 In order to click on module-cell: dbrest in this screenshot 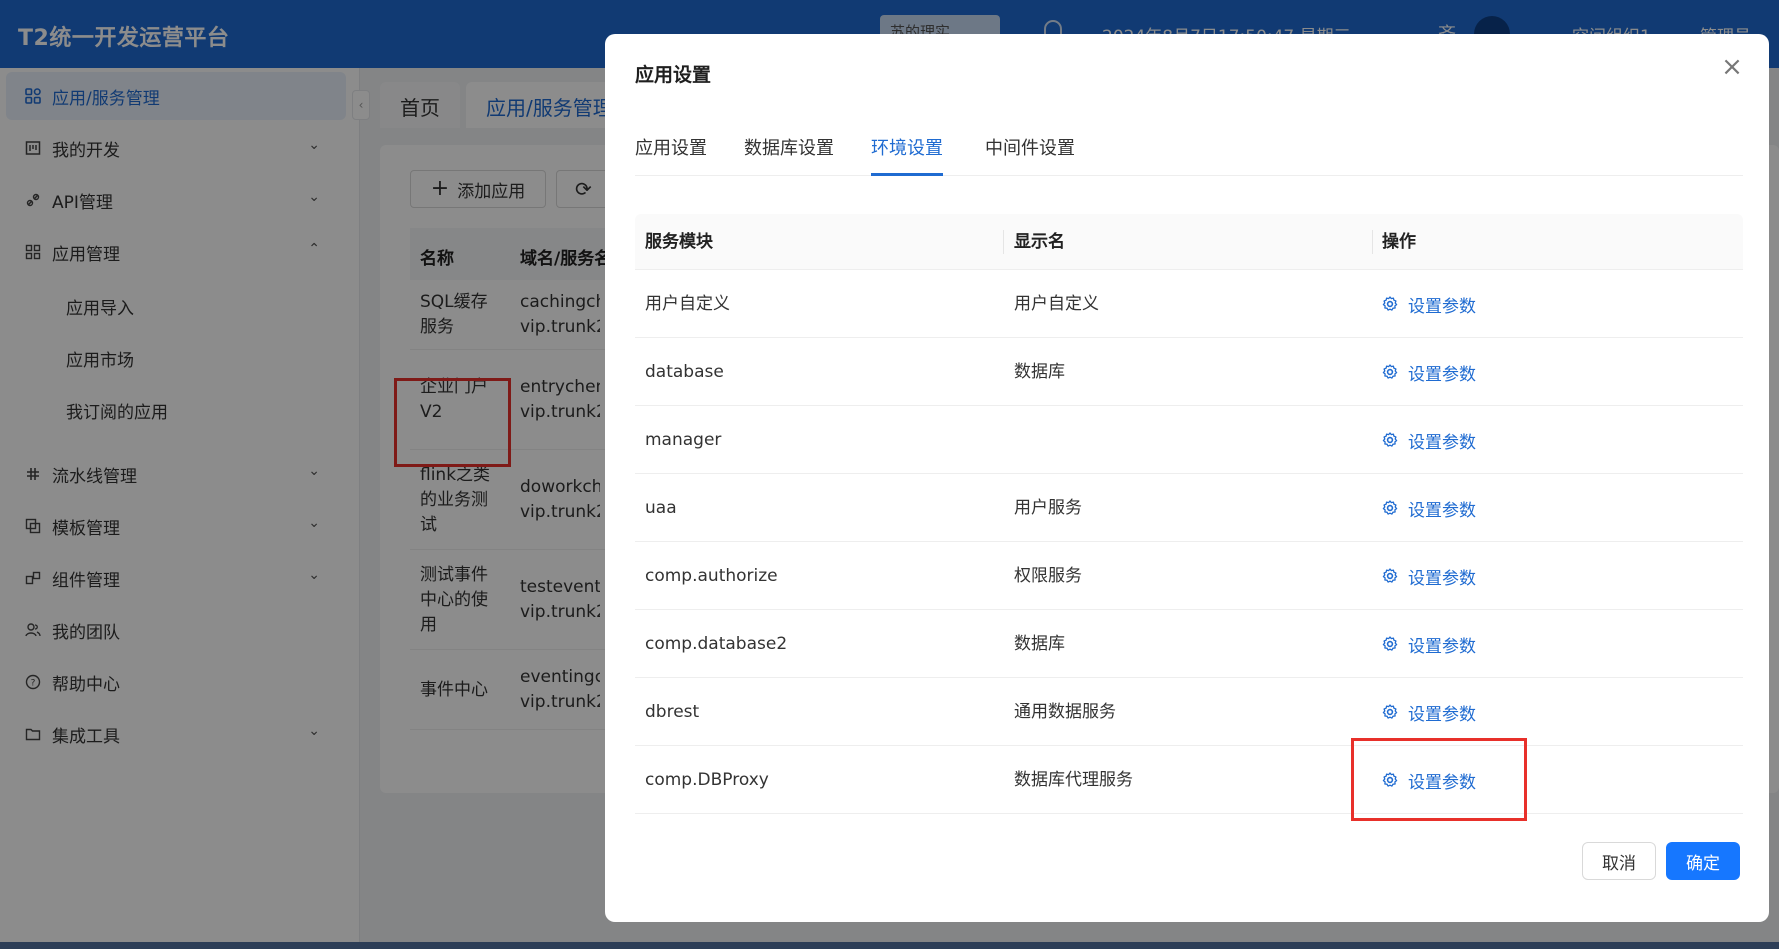, I will do `click(672, 712)`.